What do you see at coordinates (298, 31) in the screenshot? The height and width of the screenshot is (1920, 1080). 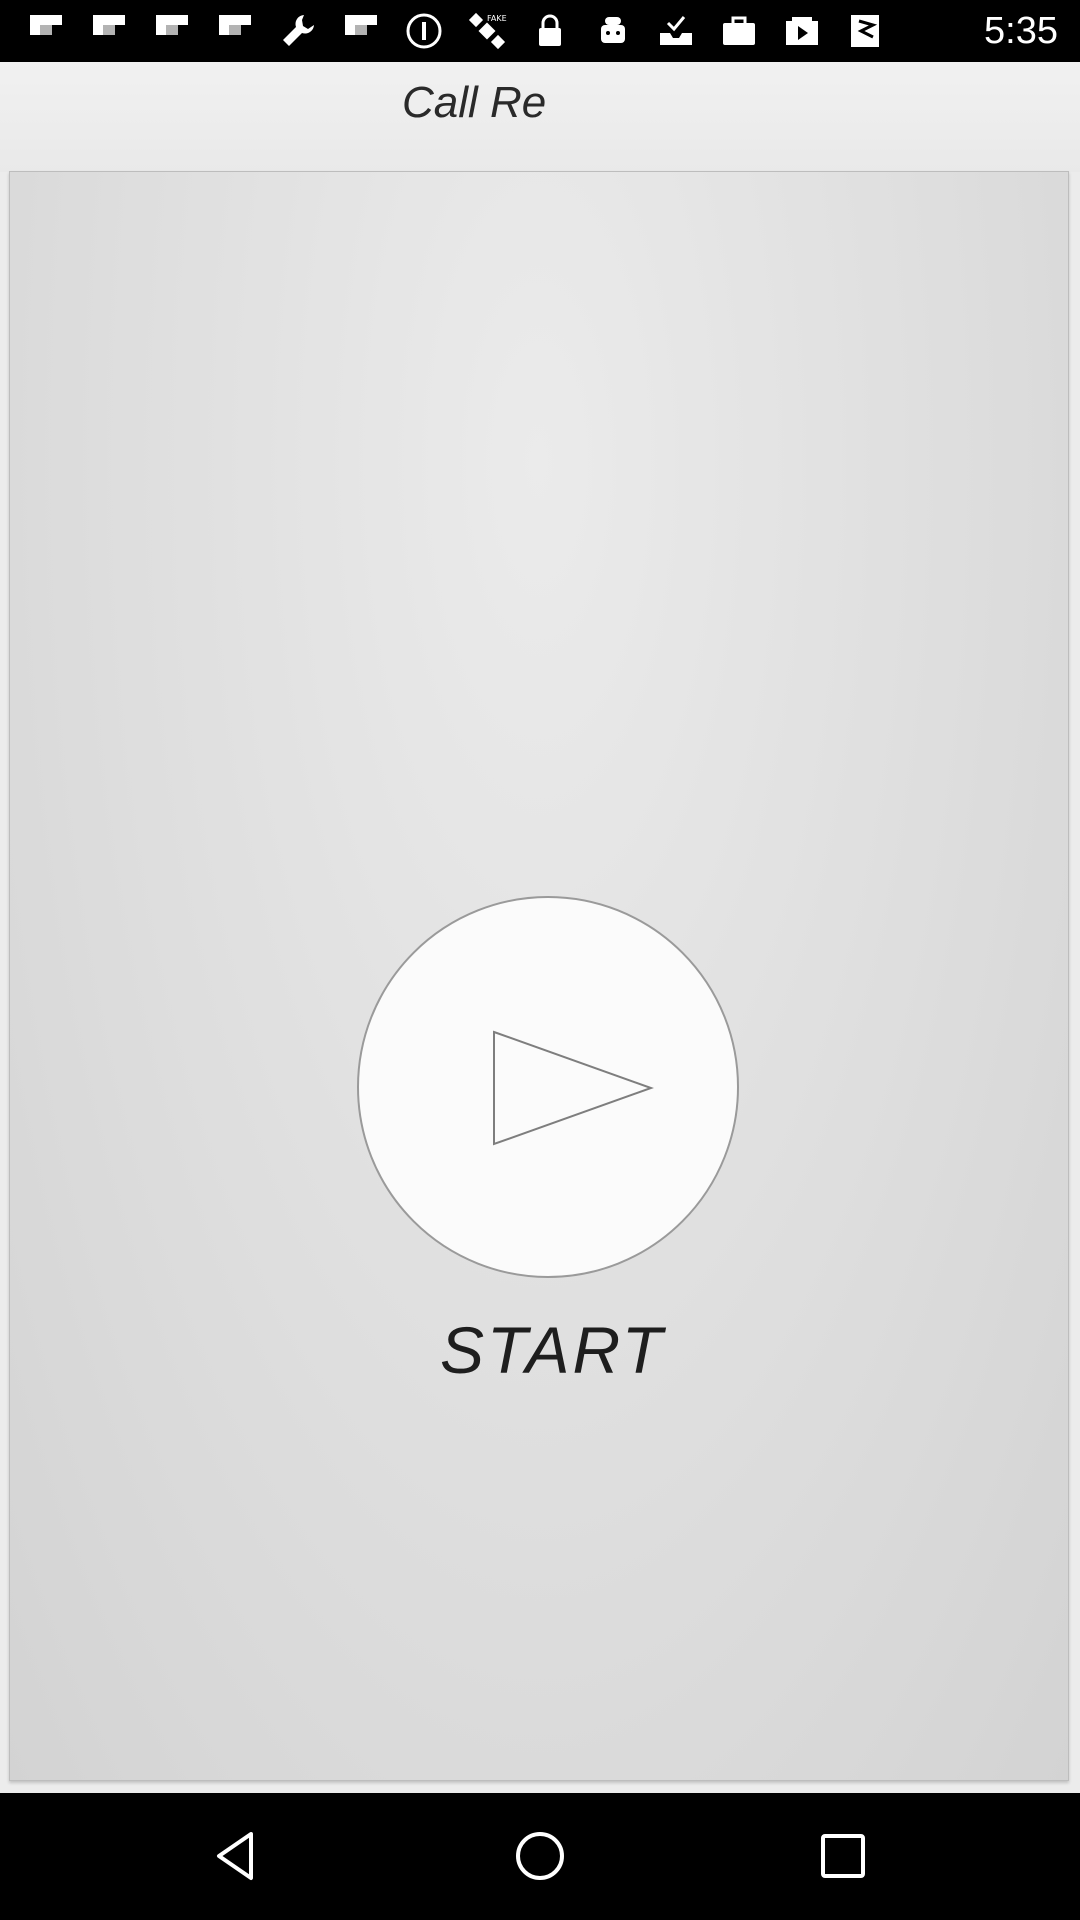 I see `wrench-icon` at bounding box center [298, 31].